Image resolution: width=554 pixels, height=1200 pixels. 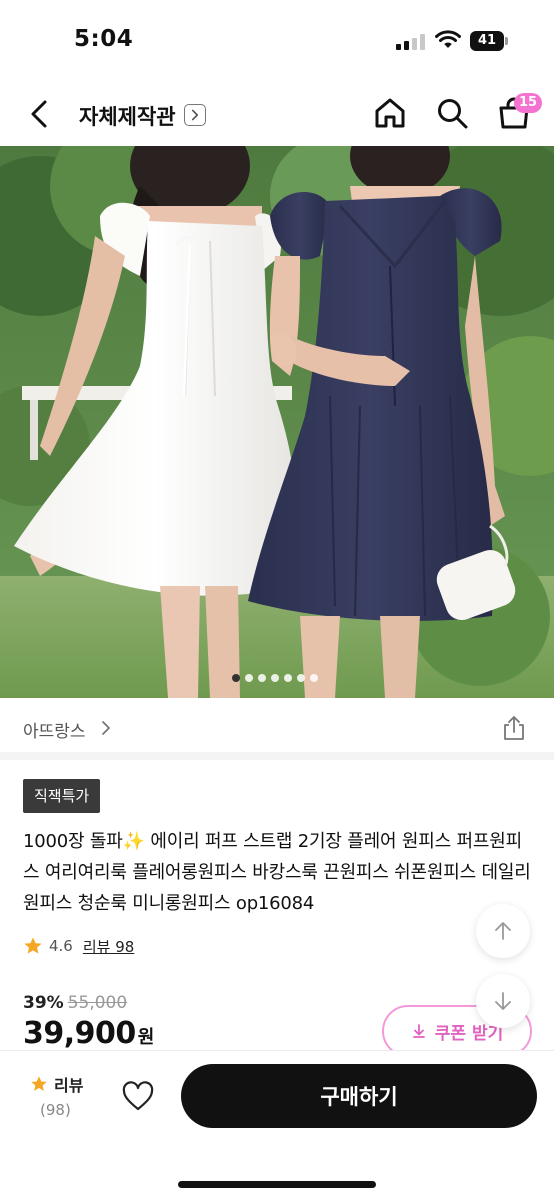 I want to click on discount-rate: 39%, so click(x=43, y=1003).